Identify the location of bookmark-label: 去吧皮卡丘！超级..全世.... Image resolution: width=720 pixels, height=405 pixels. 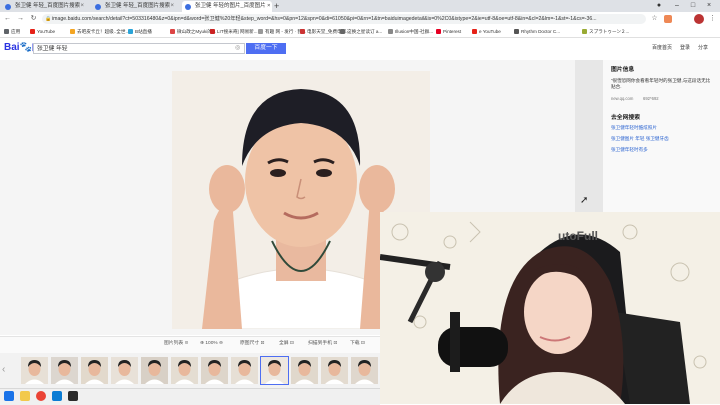
(103, 31).